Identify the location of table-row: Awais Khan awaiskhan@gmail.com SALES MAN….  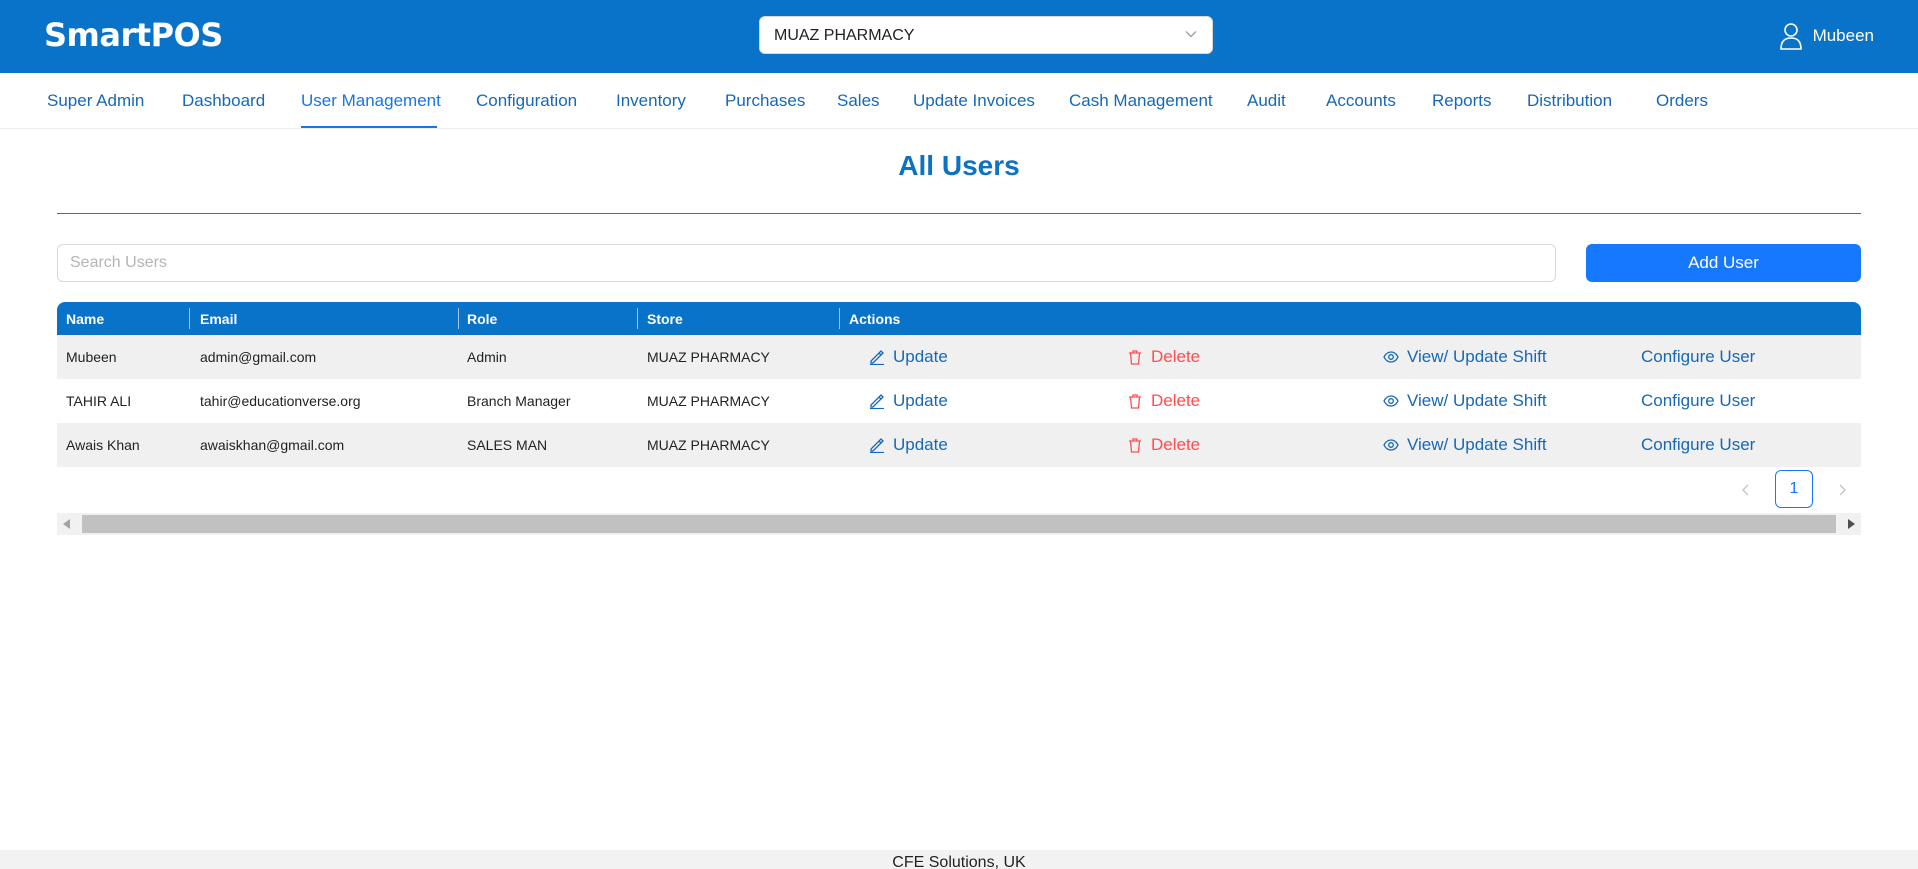
(959, 445).